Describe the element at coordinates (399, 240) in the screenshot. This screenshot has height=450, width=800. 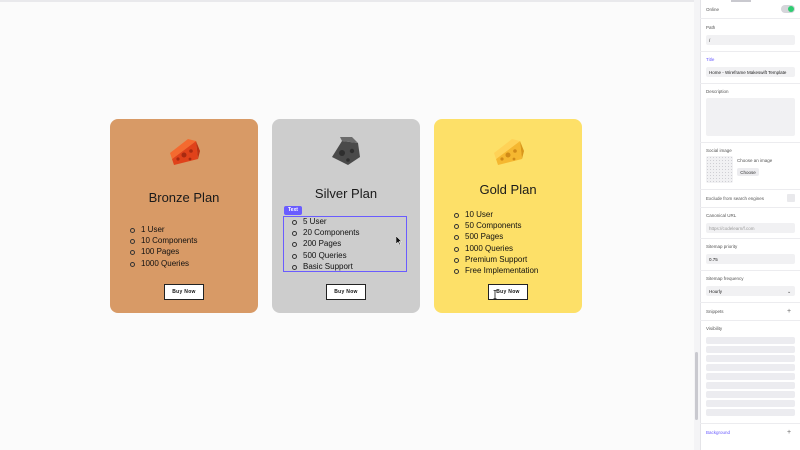
I see `pointer-cursor-icon` at that location.